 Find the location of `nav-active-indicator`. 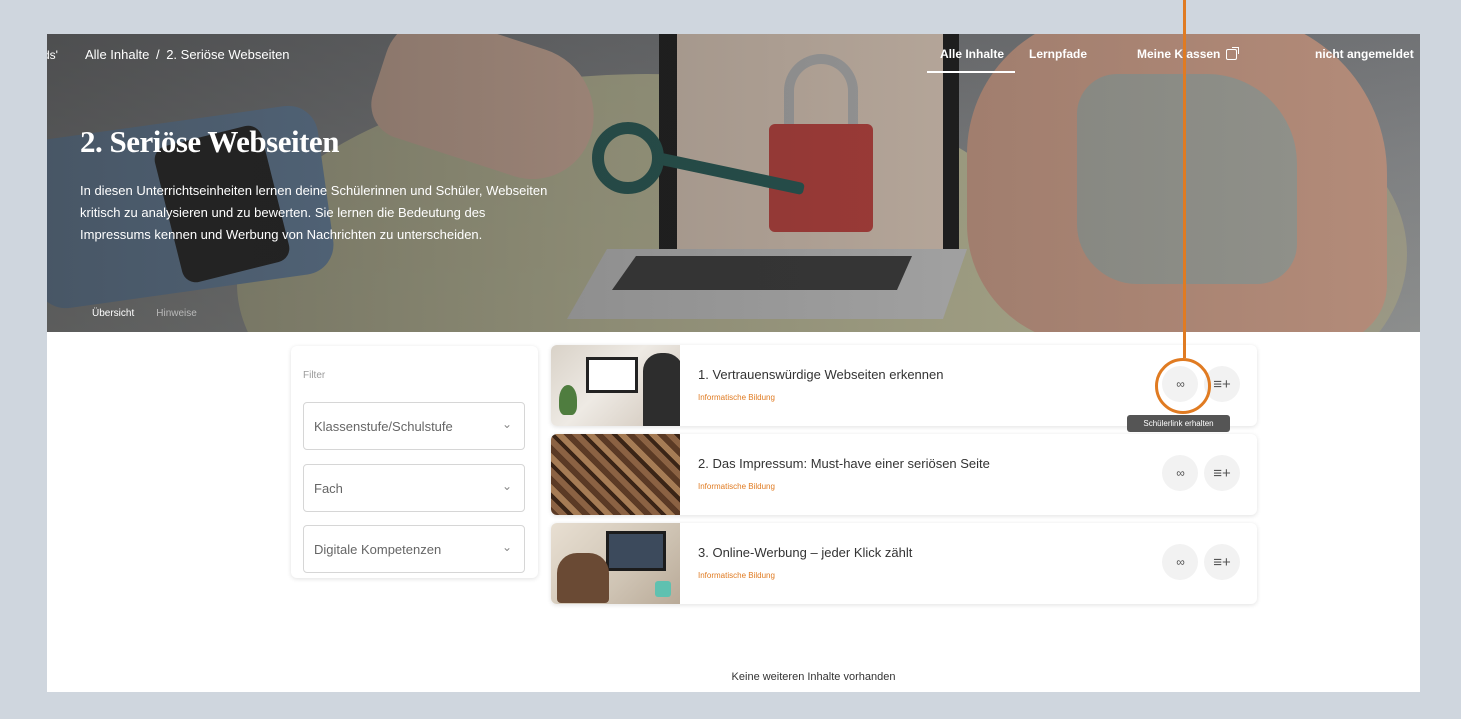

nav-active-indicator is located at coordinates (971, 72).